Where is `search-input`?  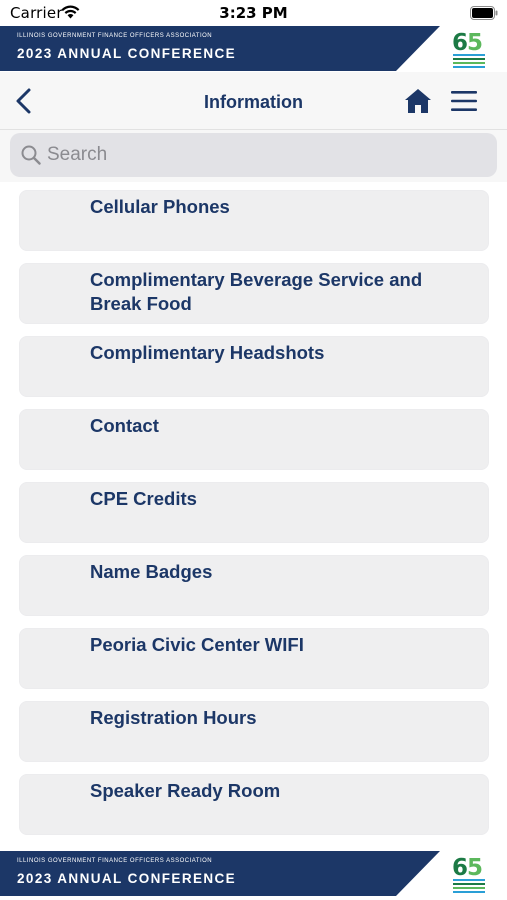
search-input is located at coordinates (257, 155).